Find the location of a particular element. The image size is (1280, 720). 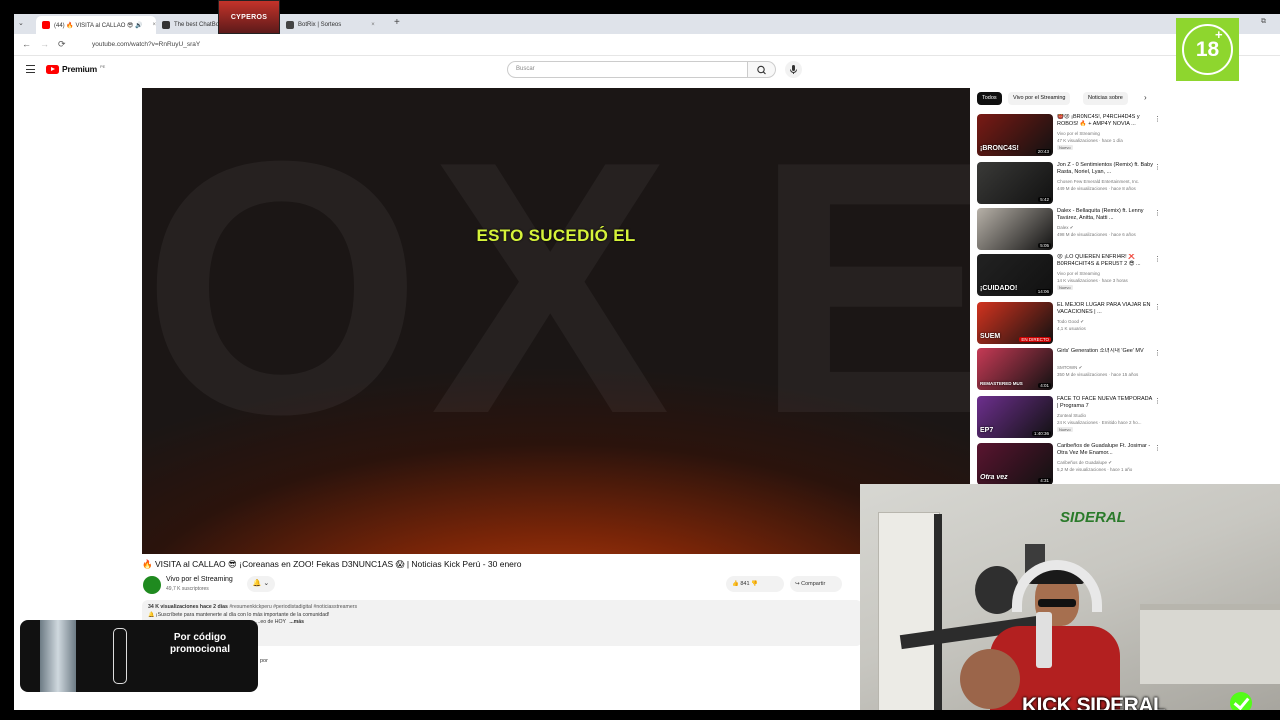

hamburger-menu-icon is located at coordinates (30, 69).